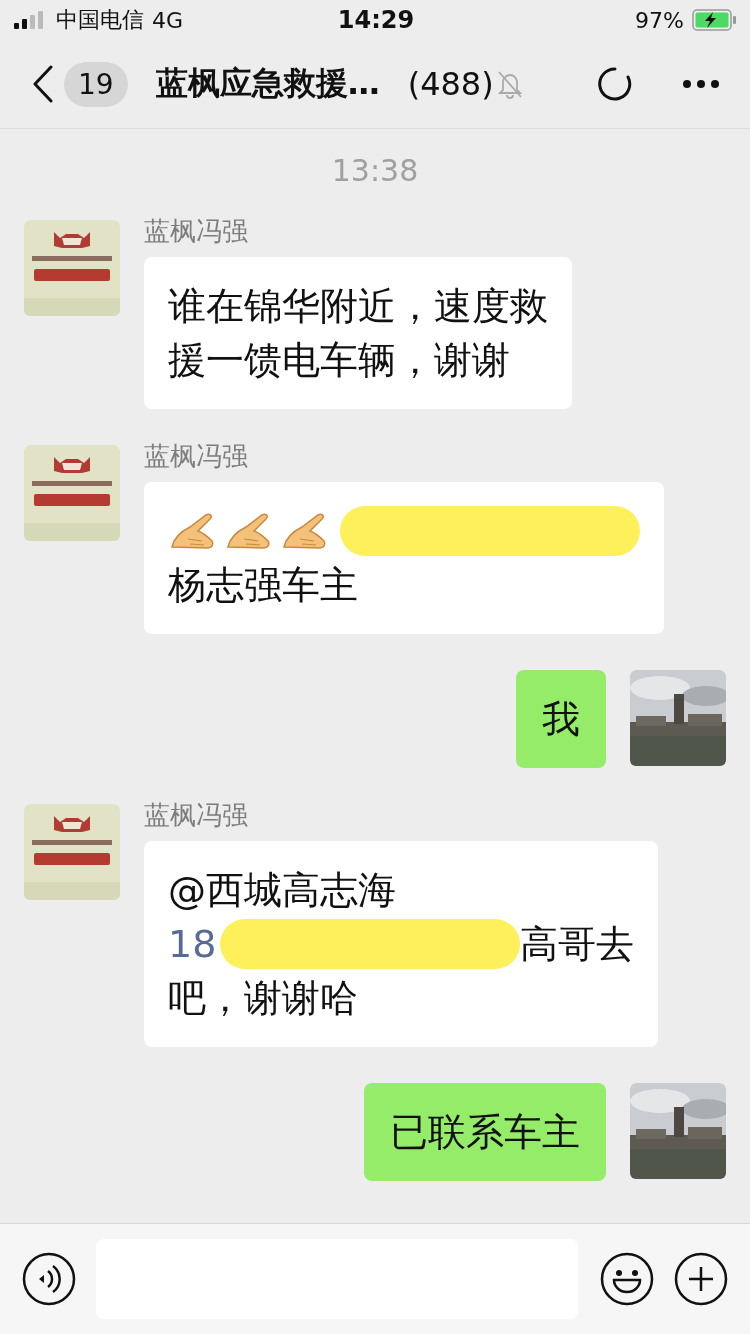 This screenshot has height=1334, width=750. Describe the element at coordinates (375, 170) in the screenshot. I see `message-time: 13:38` at that location.